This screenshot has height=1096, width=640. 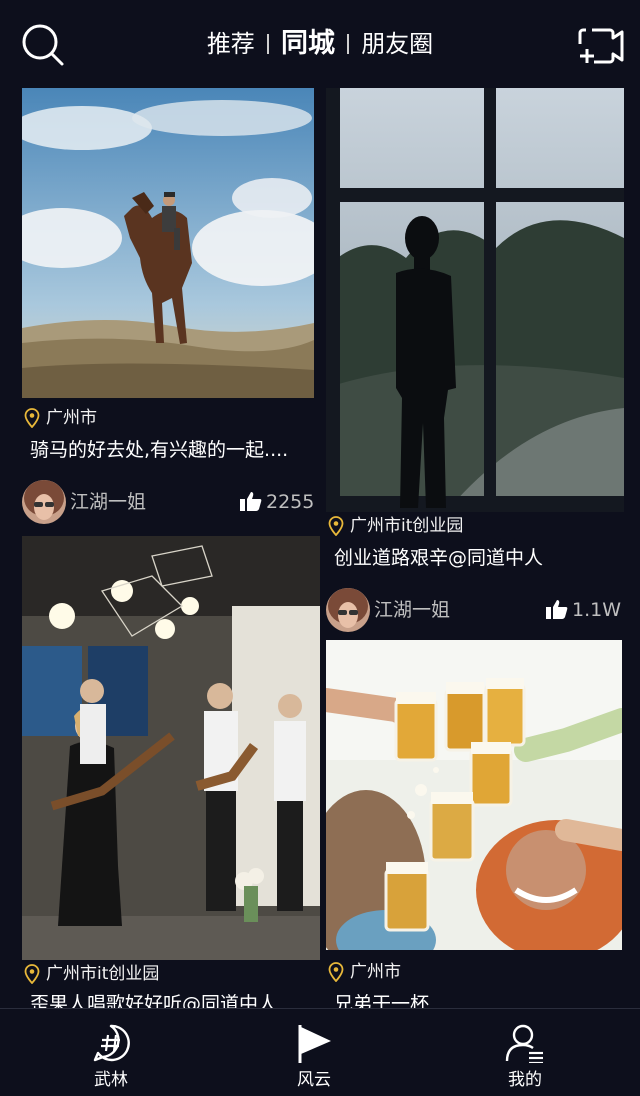 What do you see at coordinates (597, 610) in the screenshot?
I see `like-count: 1.1W` at bounding box center [597, 610].